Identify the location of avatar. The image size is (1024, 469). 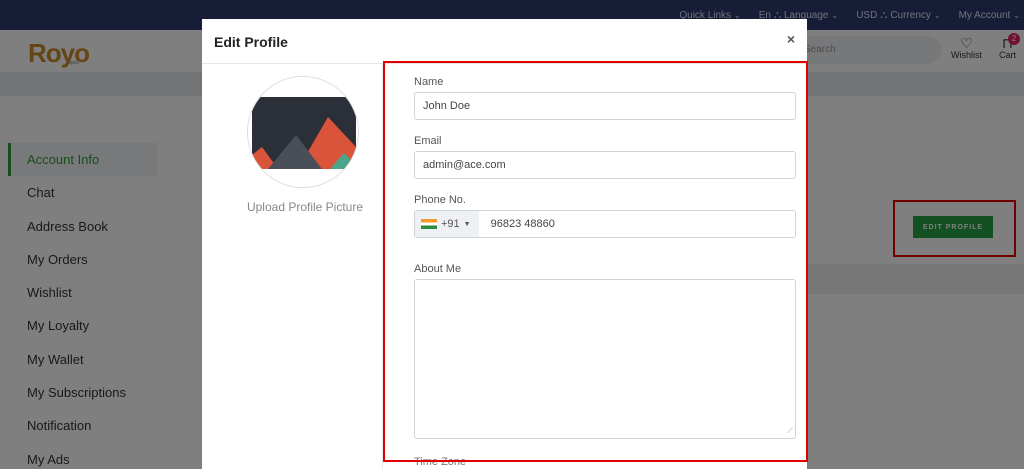
(303, 132).